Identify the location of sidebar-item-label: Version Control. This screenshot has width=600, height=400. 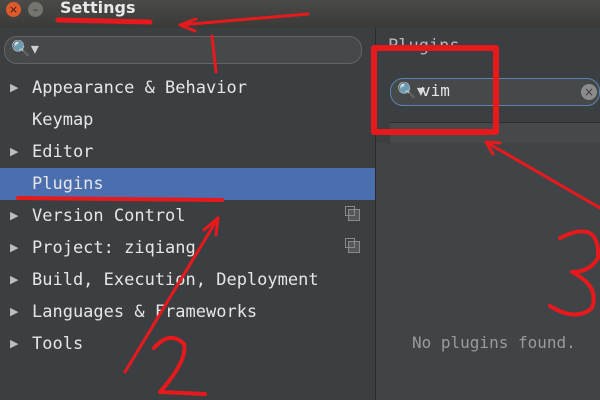
(109, 216).